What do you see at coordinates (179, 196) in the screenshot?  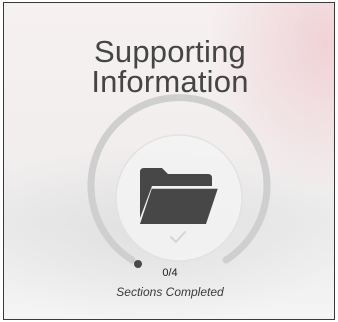 I see `folder-icon` at bounding box center [179, 196].